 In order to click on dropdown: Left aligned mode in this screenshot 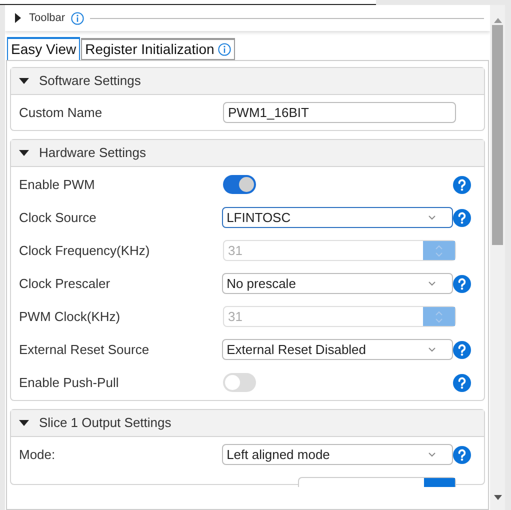, I will do `click(337, 454)`.